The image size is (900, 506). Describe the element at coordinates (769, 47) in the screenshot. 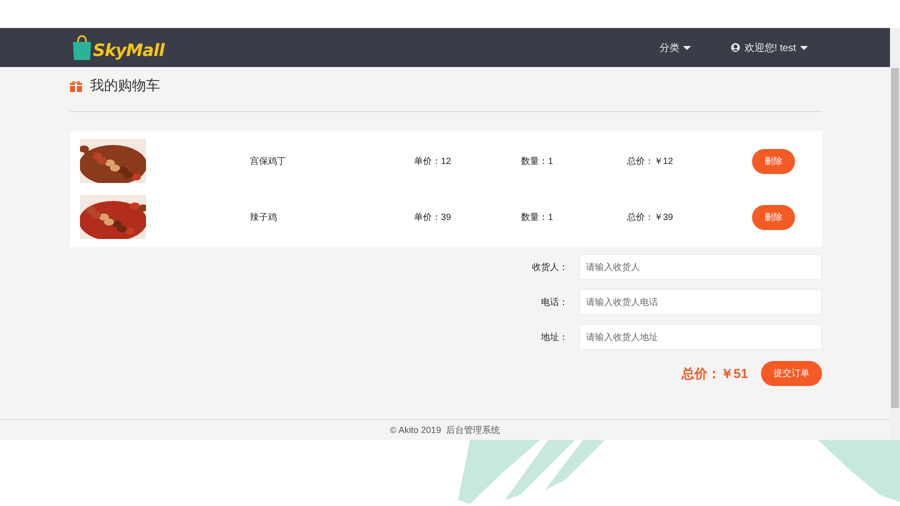

I see `user-menu: 欢迎您! test` at that location.